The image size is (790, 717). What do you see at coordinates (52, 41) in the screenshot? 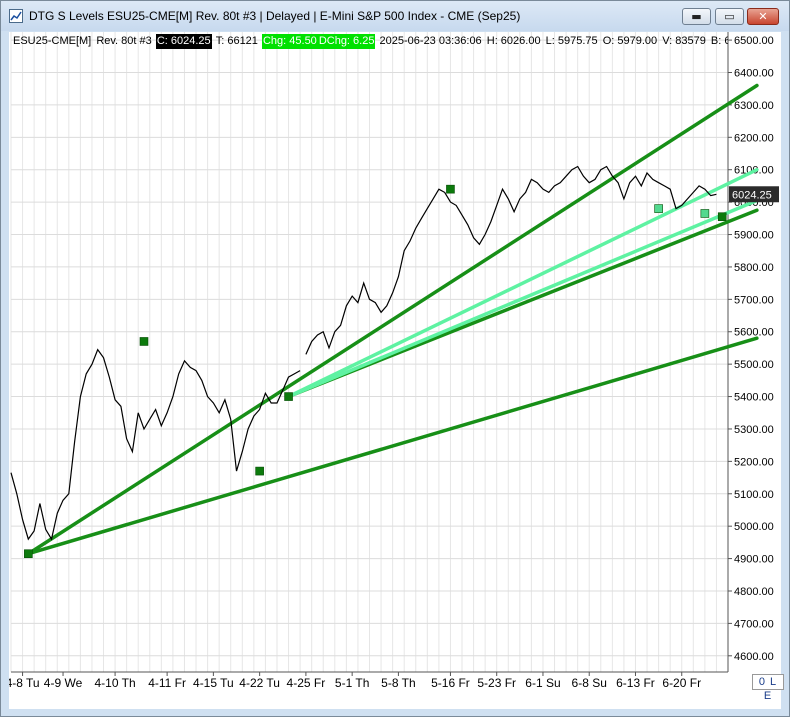
I see `header-symbol: ESU25-CME[M]` at bounding box center [52, 41].